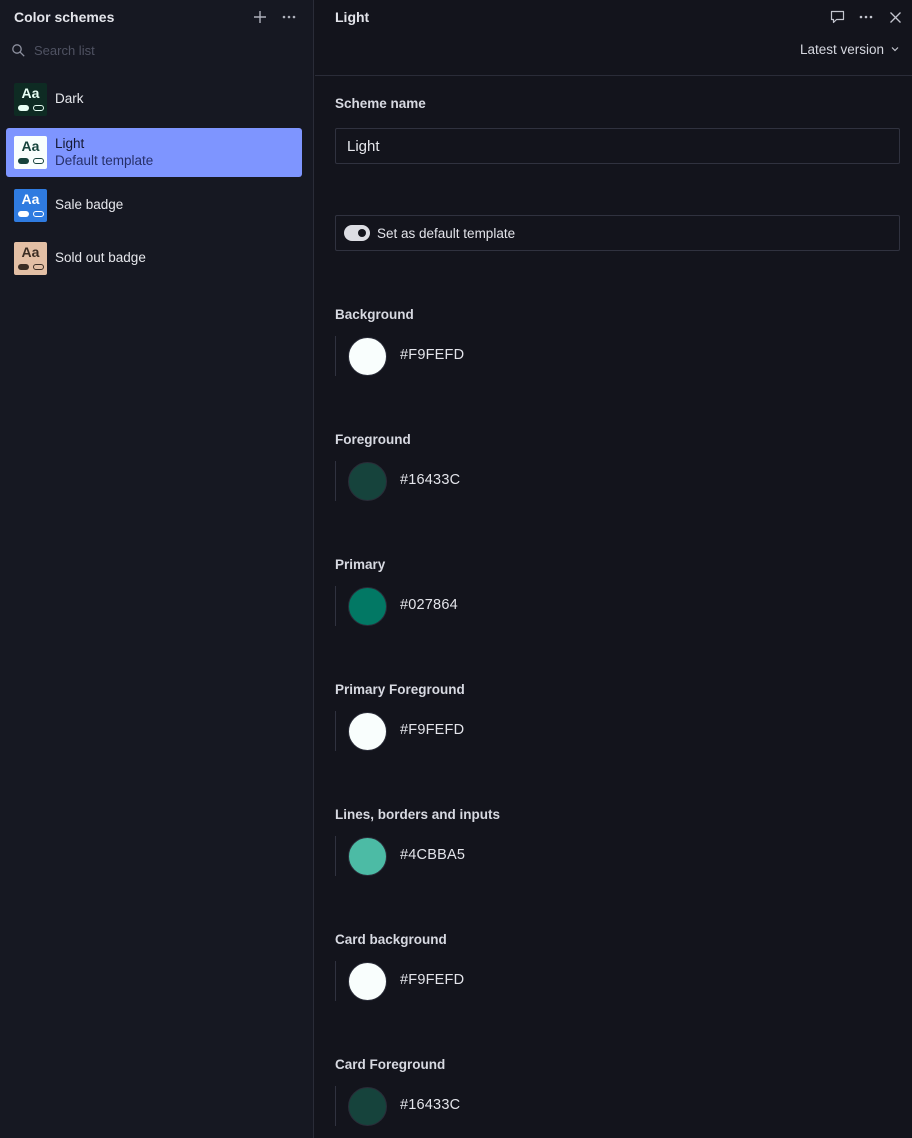 This screenshot has height=1138, width=912. Describe the element at coordinates (485, 356) in the screenshot. I see `color-field-background: #F9FEFD` at that location.